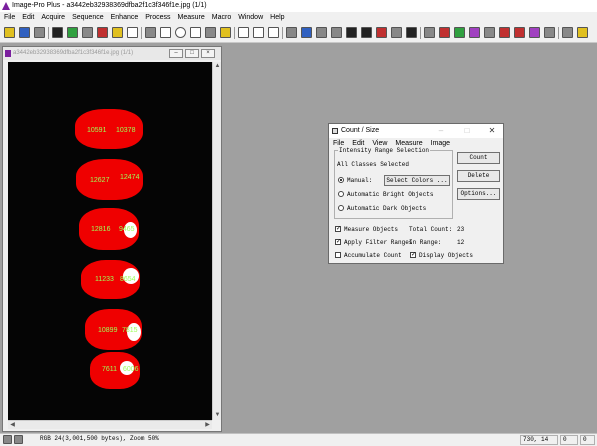 The width and height of the screenshot is (597, 446). What do you see at coordinates (519, 32) in the screenshot?
I see `cube-icon` at bounding box center [519, 32].